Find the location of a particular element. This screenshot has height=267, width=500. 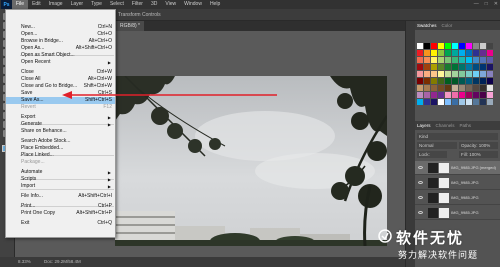

tab-channels: Channels is located at coordinates (445, 125).